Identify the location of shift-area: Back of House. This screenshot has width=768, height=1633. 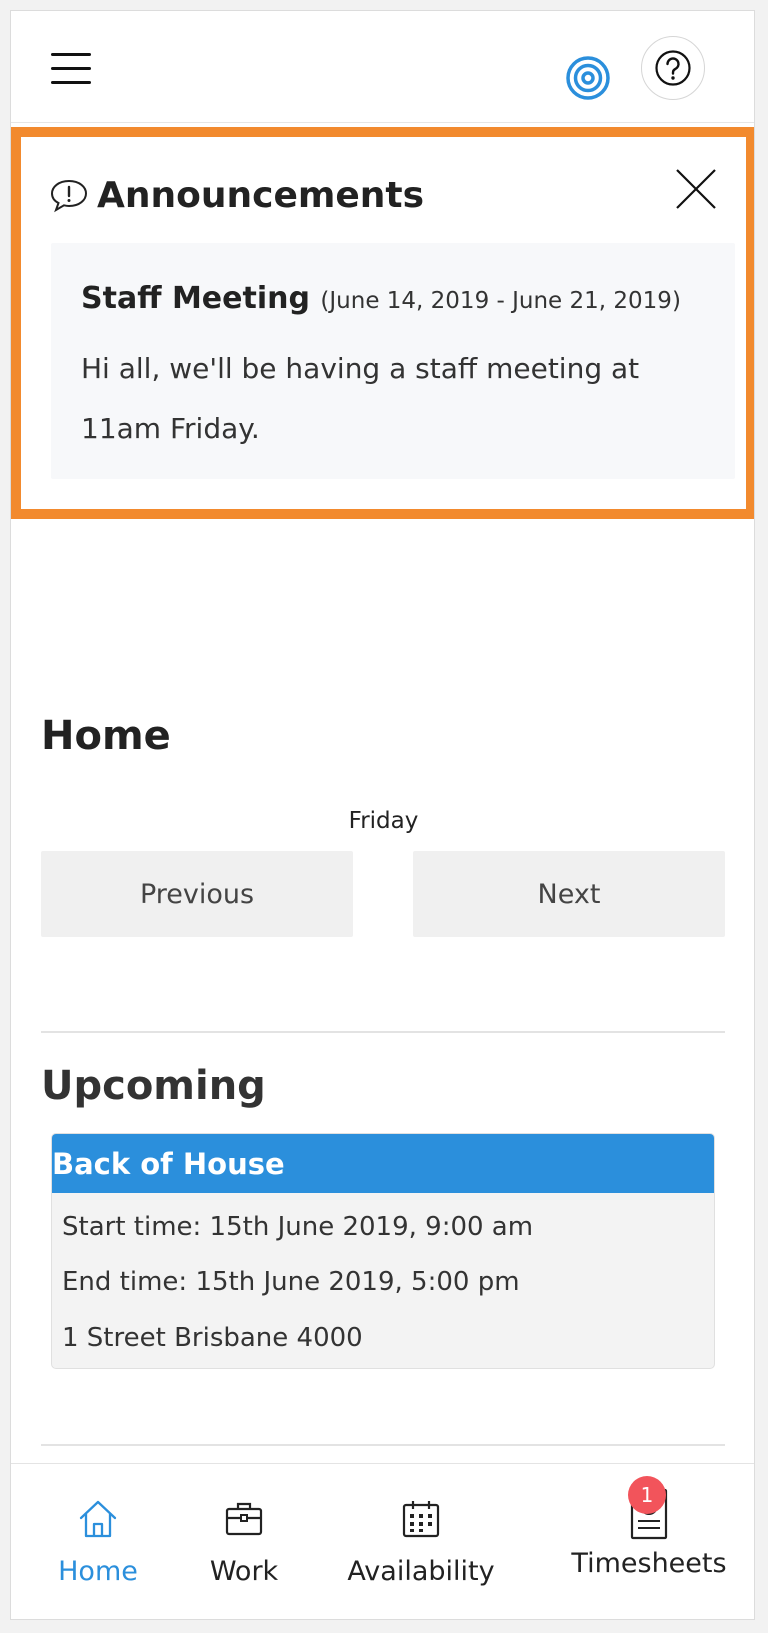
(383, 1163).